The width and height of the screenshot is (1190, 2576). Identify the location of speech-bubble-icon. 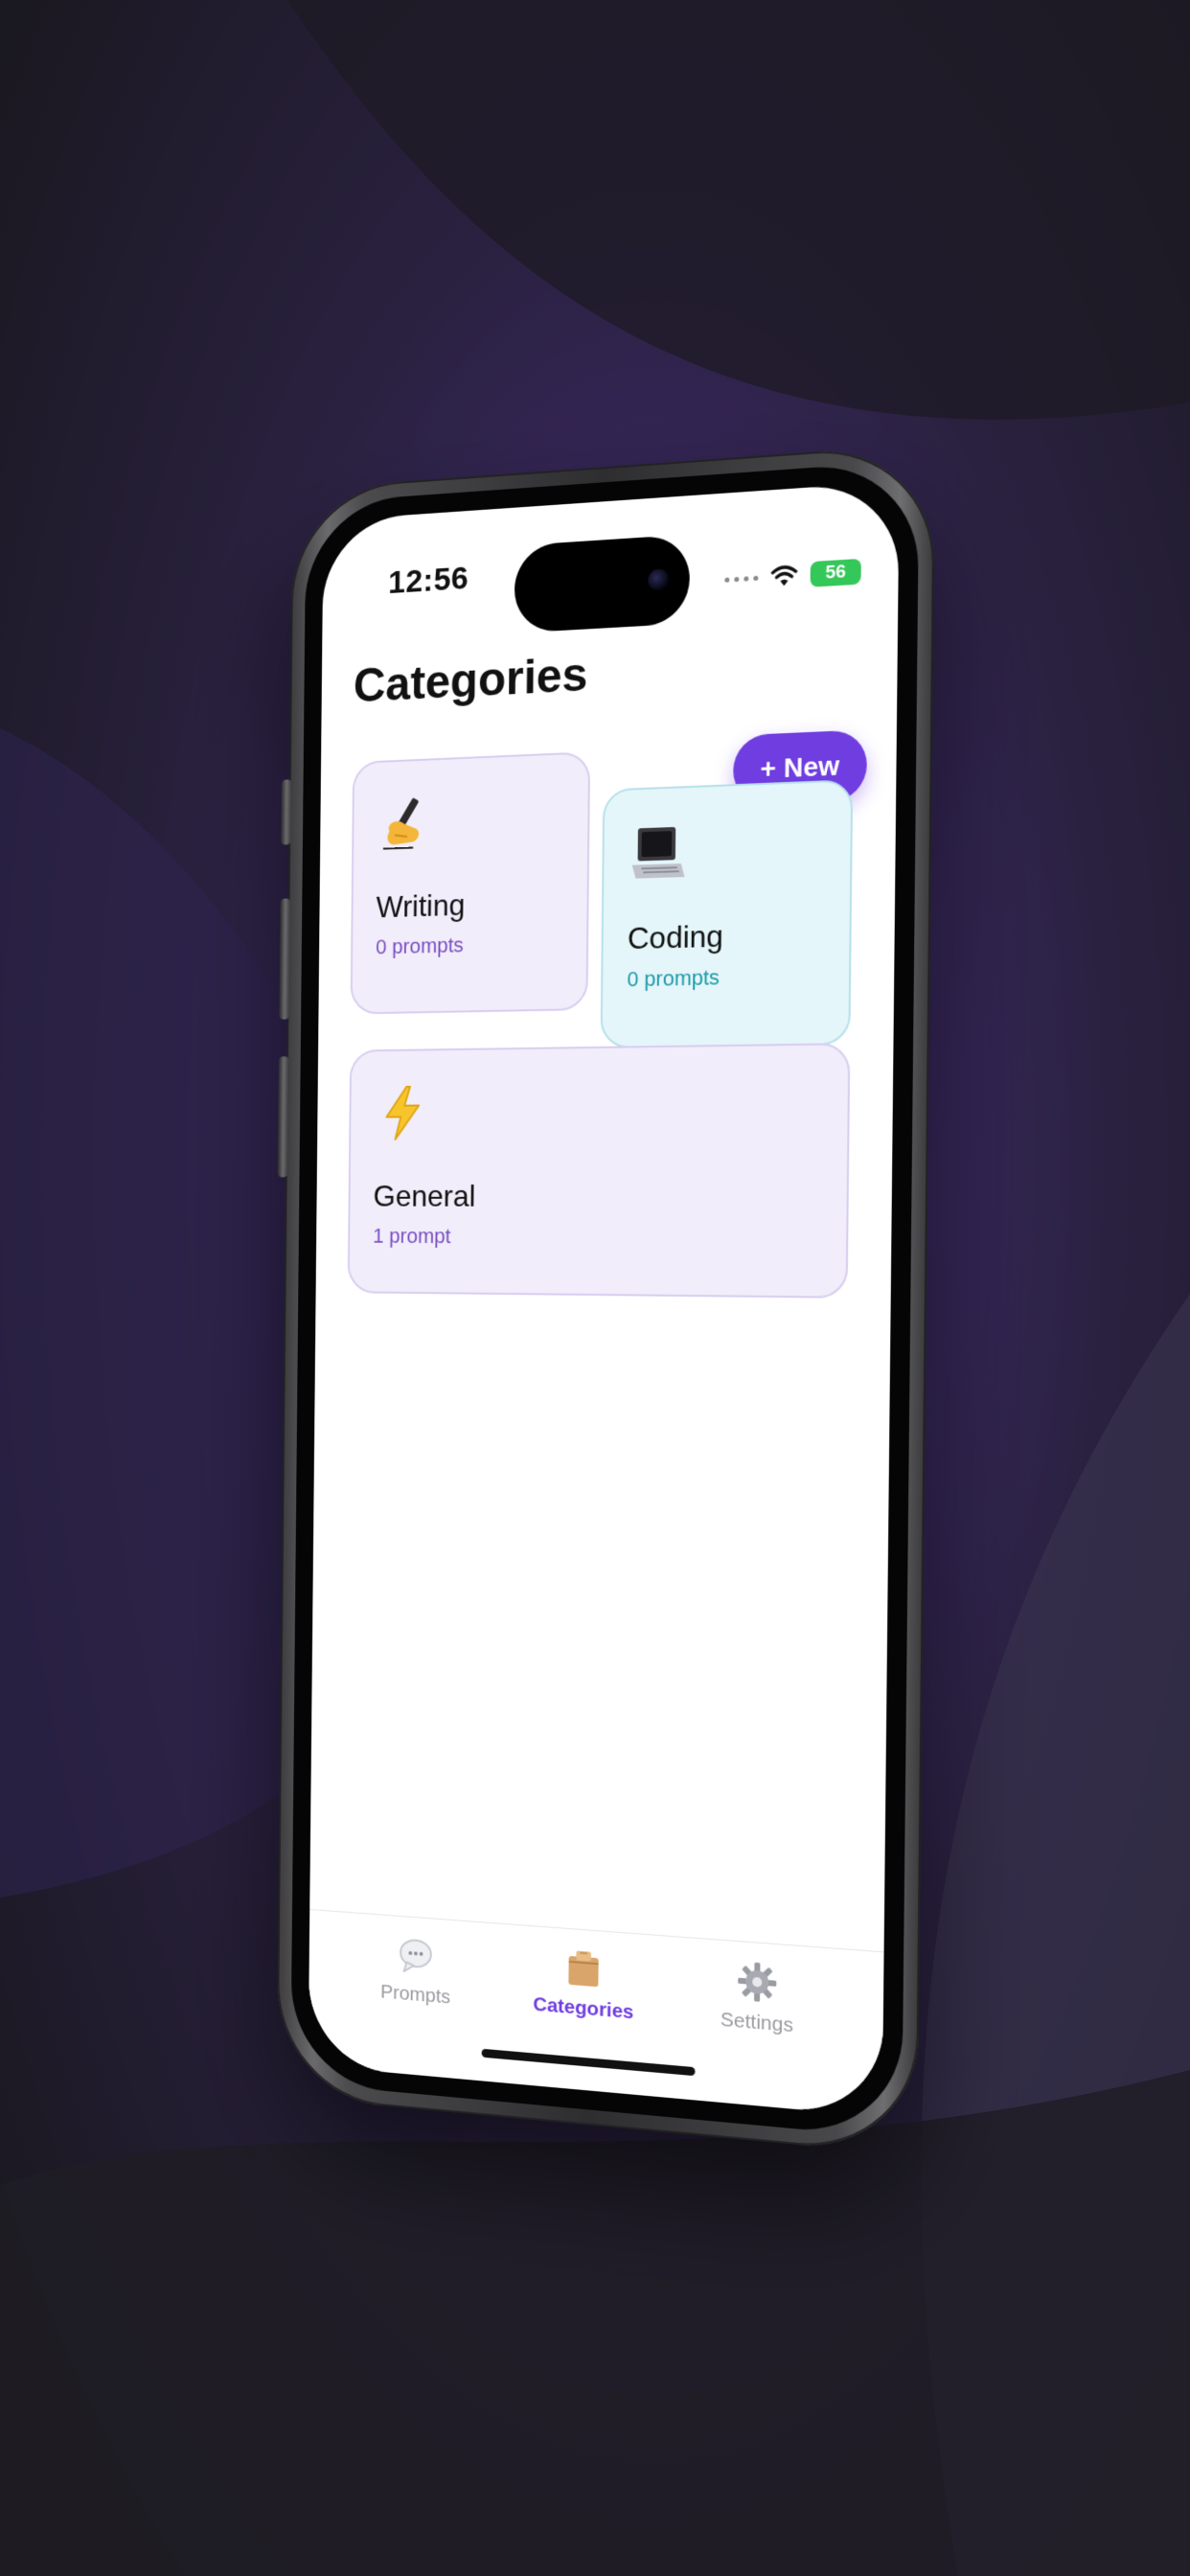
(416, 1955).